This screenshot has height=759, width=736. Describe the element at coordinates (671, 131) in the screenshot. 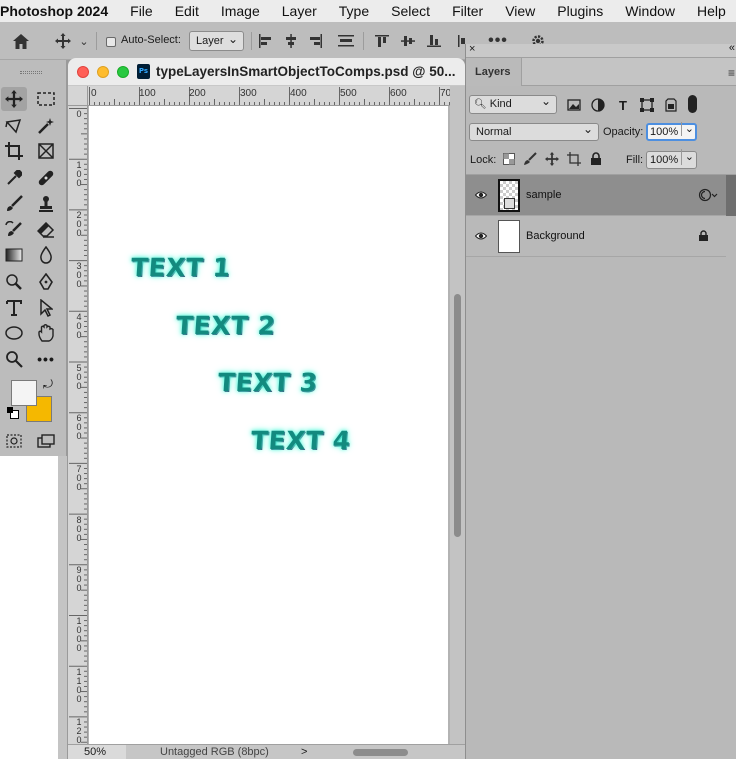

I see `opacity-field: 100%` at that location.